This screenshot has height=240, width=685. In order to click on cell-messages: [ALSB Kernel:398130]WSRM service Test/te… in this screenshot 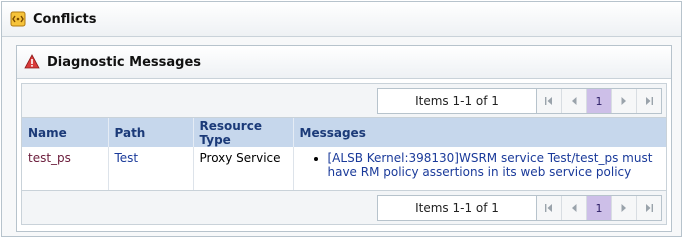, I will do `click(479, 169)`.